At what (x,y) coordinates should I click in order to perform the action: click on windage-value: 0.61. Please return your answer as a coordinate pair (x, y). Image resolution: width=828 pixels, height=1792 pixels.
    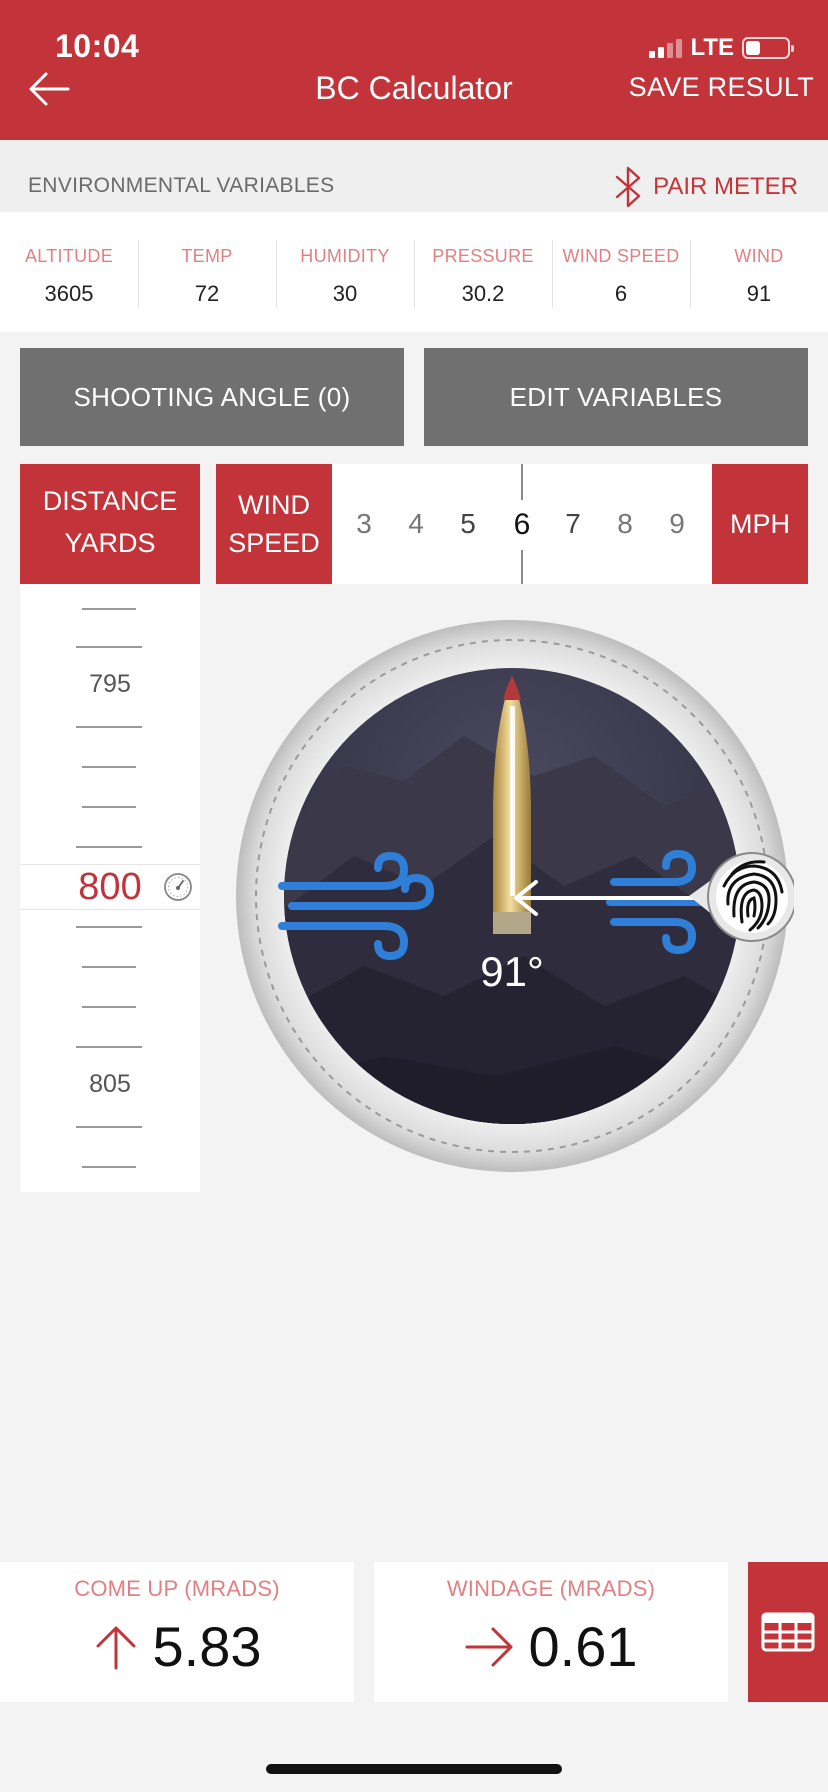
    Looking at the image, I should click on (583, 1646).